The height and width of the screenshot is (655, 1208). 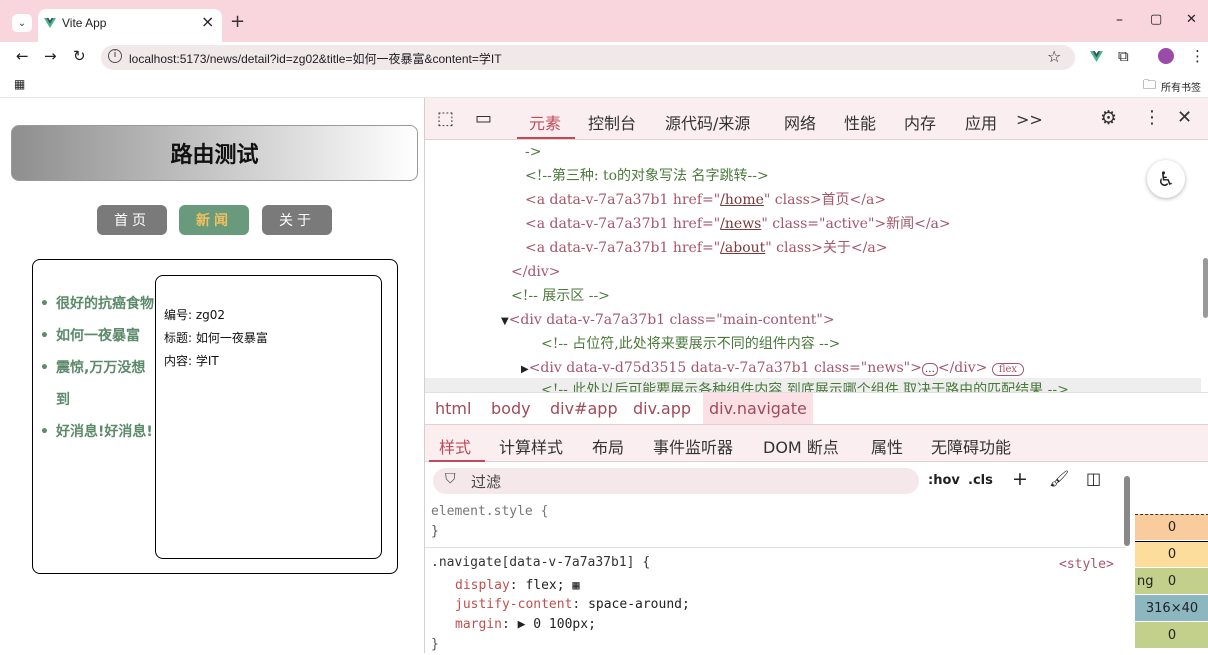 What do you see at coordinates (545, 585) in the screenshot?
I see `css-prop-value: flex;` at bounding box center [545, 585].